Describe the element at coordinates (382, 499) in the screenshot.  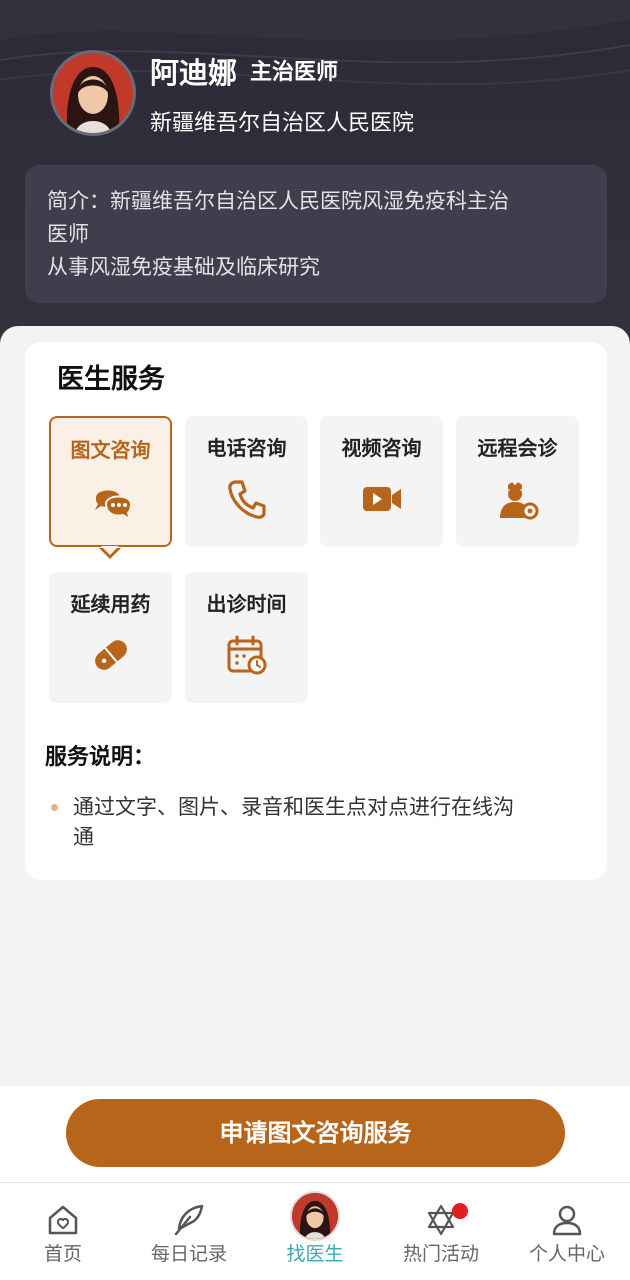
I see `video-camera-icon` at that location.